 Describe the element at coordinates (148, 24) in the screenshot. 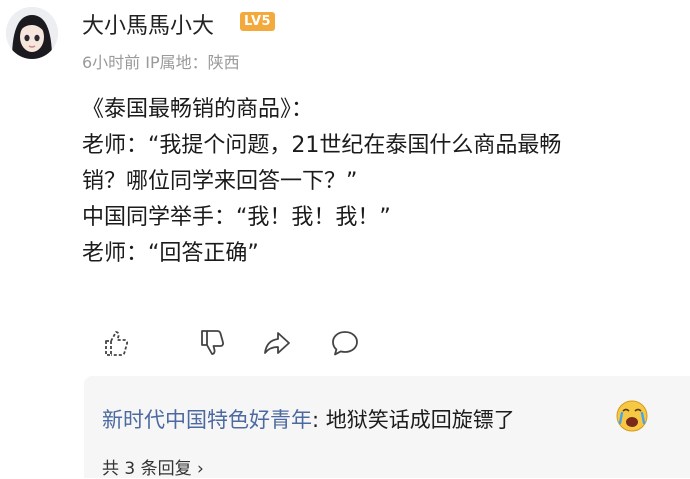

I see `username: 大小馬馬小大` at that location.